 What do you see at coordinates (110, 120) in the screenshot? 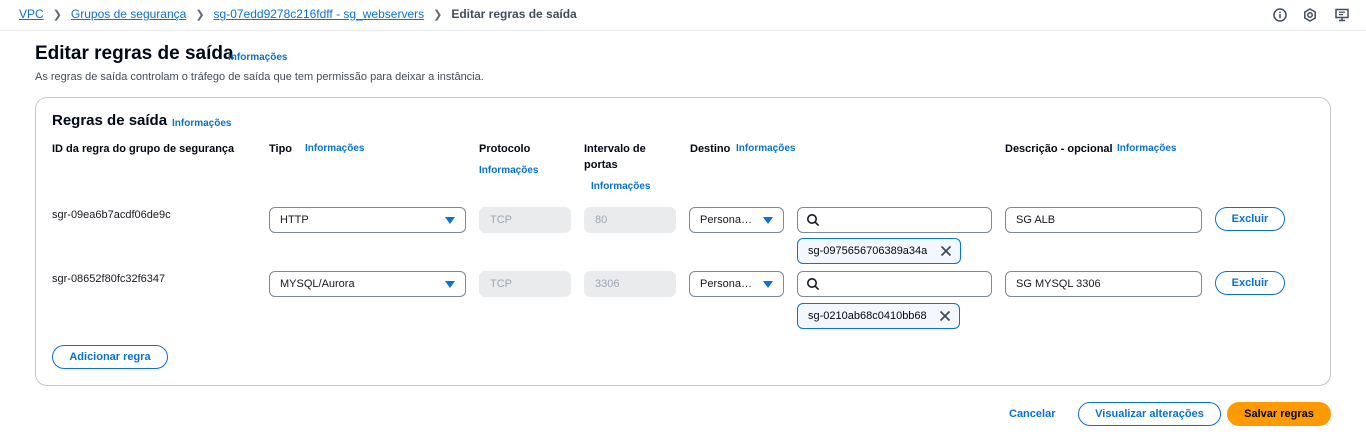
I see `panel-title: Regras de saída` at bounding box center [110, 120].